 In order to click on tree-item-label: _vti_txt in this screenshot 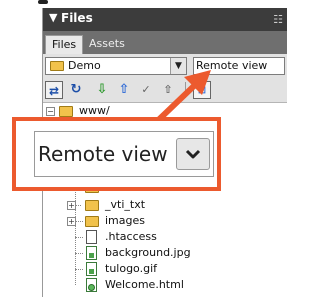, I will do `click(125, 204)`.